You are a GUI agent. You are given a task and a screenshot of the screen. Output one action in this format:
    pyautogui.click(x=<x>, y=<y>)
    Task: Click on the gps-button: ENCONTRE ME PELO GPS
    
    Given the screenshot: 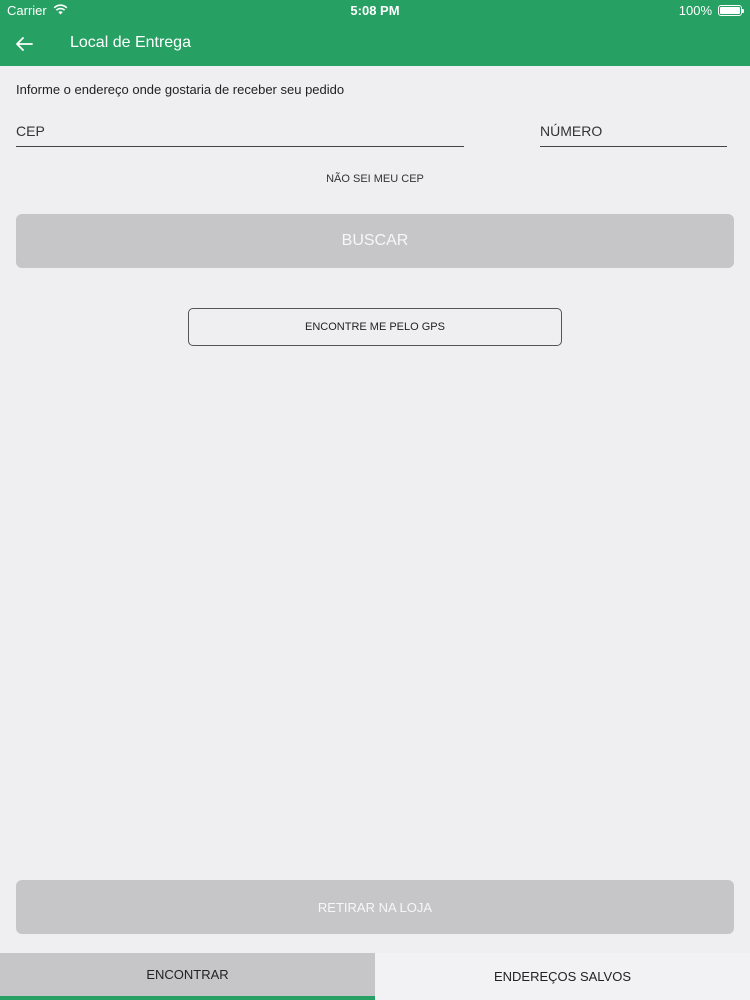 What is the action you would take?
    pyautogui.click(x=375, y=327)
    